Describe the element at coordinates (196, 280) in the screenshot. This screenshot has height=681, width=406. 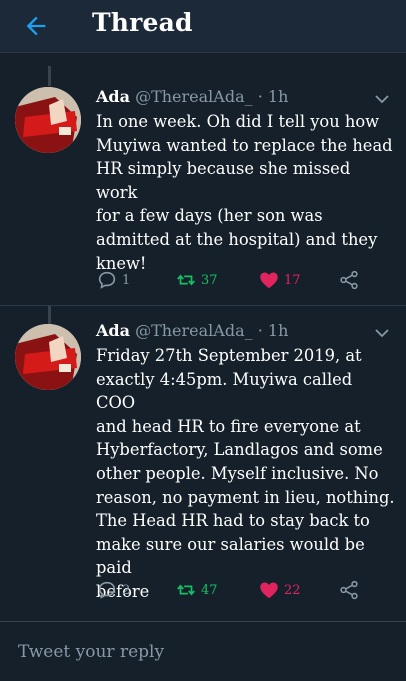
I see `retweet-button: 37` at that location.